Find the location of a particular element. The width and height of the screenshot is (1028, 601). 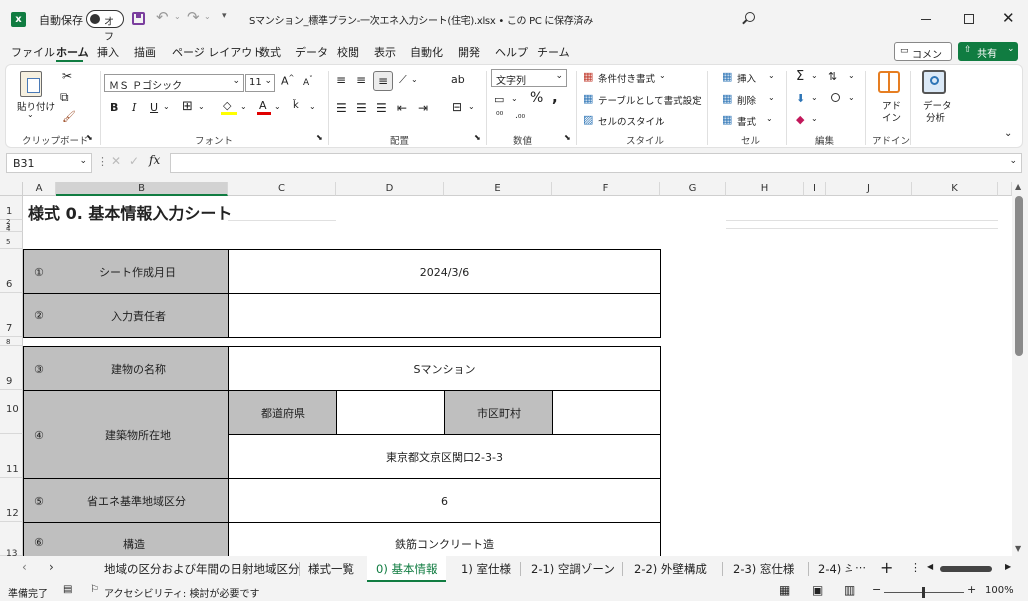

number-launcher-icon: ⬊ is located at coordinates (567, 137).